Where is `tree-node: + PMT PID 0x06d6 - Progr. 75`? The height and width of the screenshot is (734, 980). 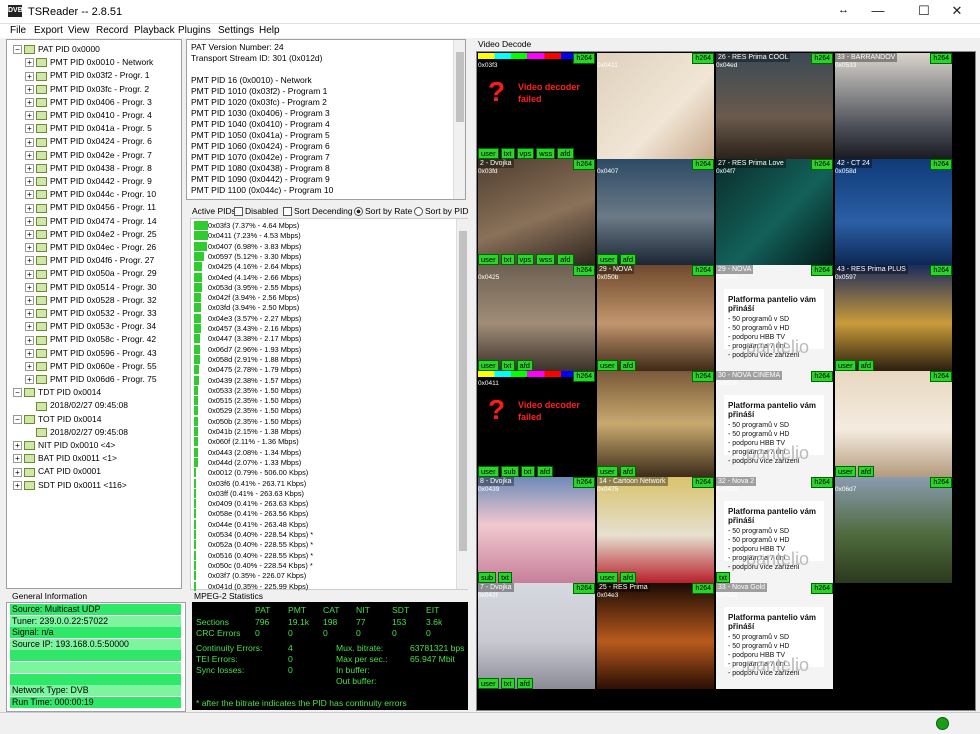 tree-node: + PMT PID 0x06d6 - Progr. 75 is located at coordinates (91, 379).